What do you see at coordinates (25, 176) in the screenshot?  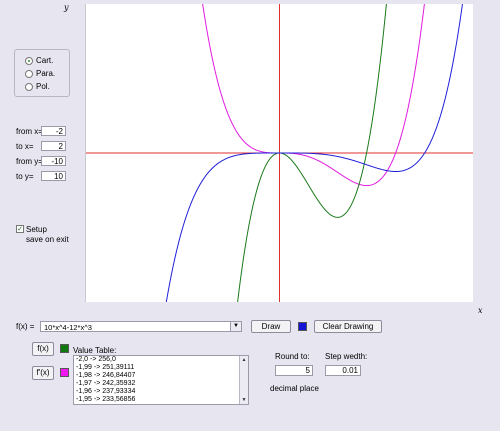 I see `to-y-label: to y=` at bounding box center [25, 176].